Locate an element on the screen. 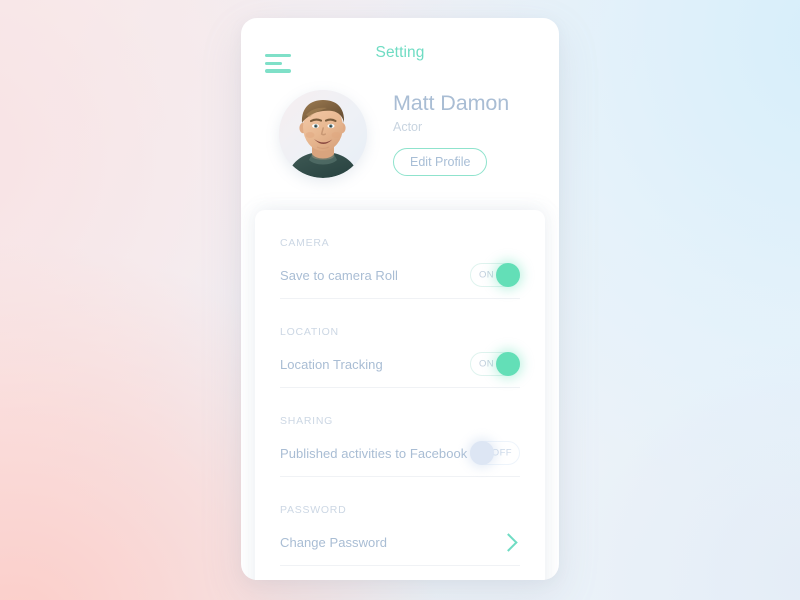 Image resolution: width=800 pixels, height=600 pixels. edit-profile-button: Edit Profile is located at coordinates (440, 162).